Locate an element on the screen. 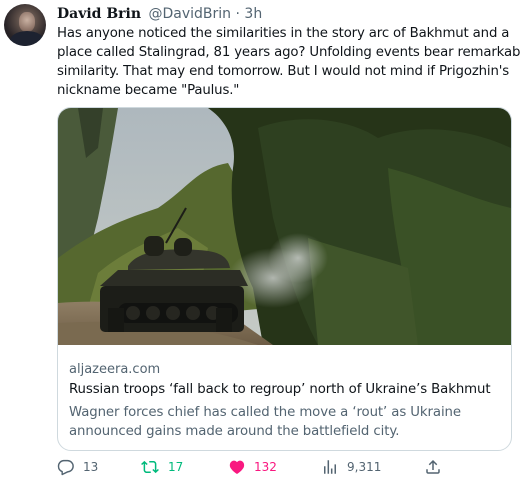 Image resolution: width=520 pixels, height=480 pixels. like-count: 132 is located at coordinates (265, 467).